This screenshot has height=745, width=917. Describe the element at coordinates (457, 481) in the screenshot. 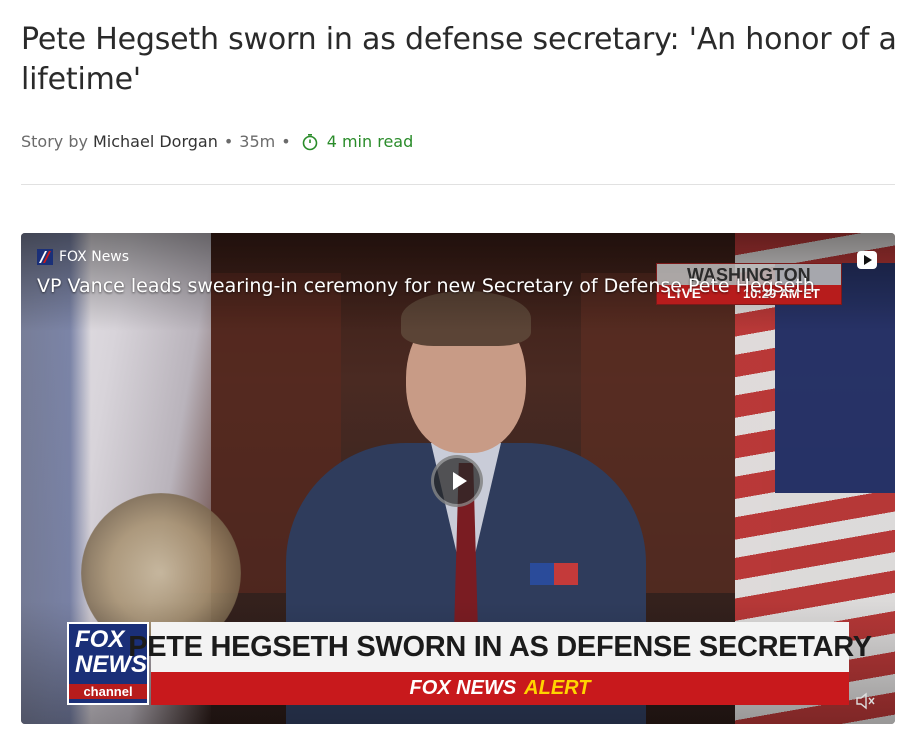

I see `play-button` at that location.